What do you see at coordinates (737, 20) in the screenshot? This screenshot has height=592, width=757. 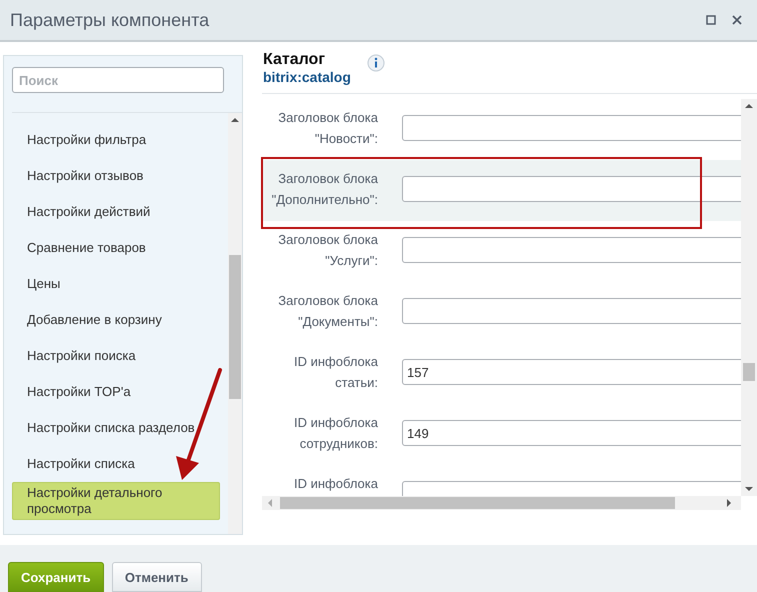 I see `close-icon` at bounding box center [737, 20].